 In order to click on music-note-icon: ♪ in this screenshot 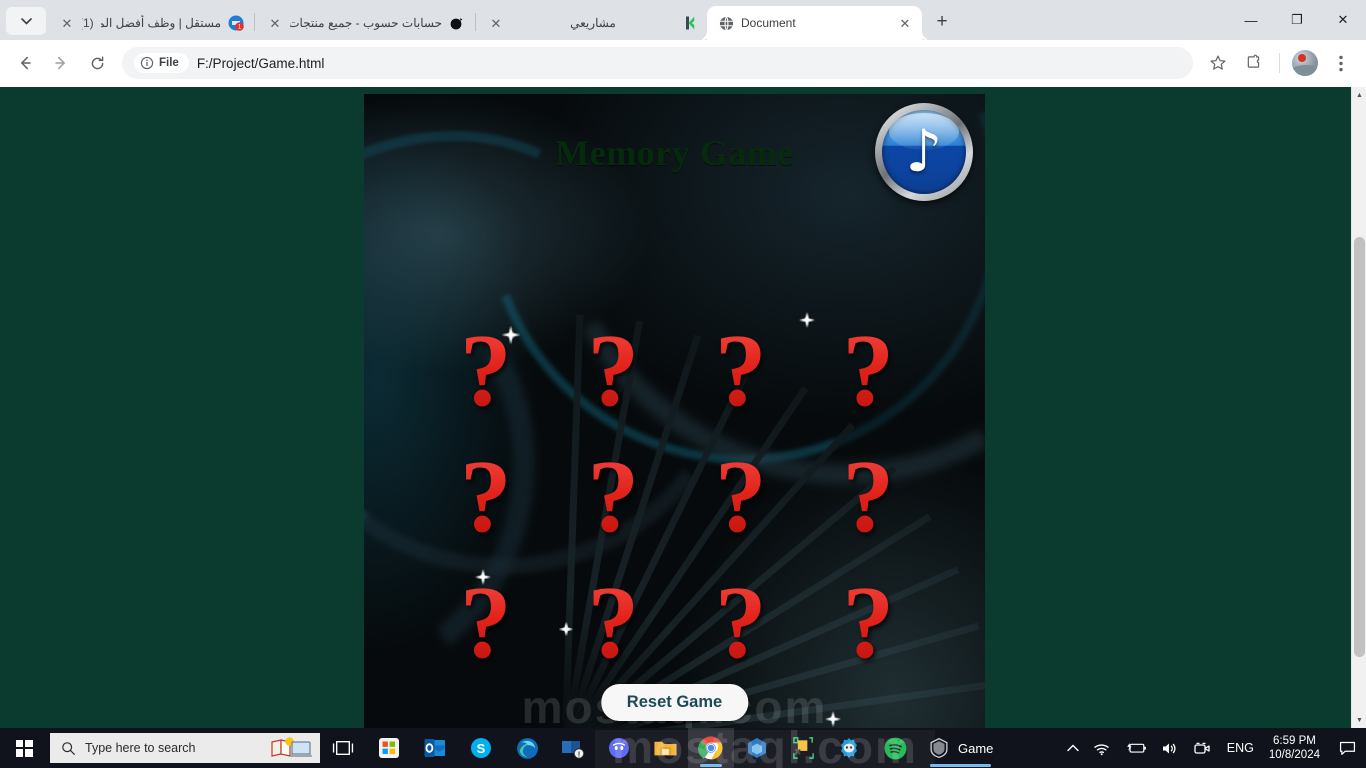, I will do `click(924, 150)`.